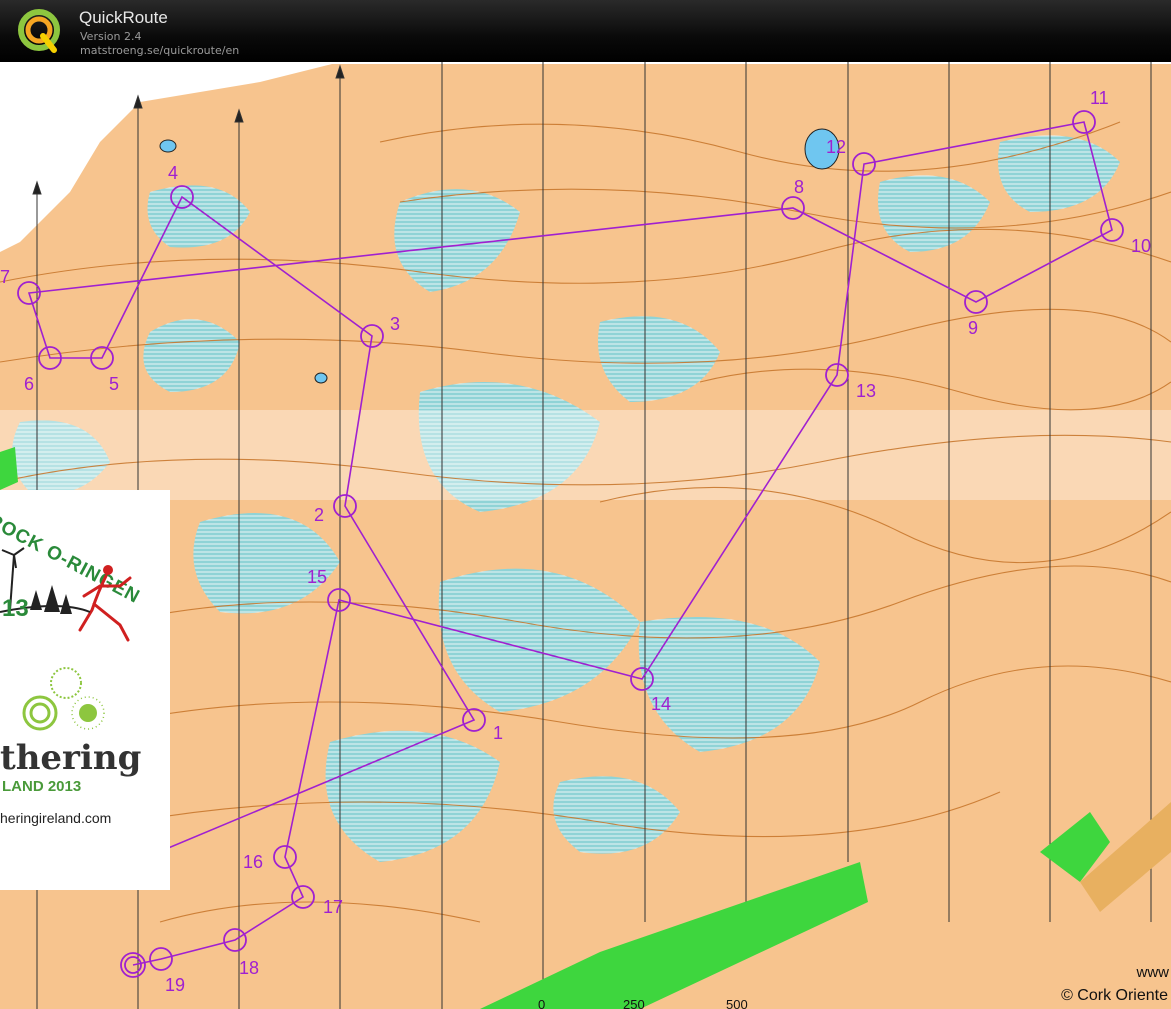 The image size is (1171, 1009). What do you see at coordinates (1141, 246) in the screenshot?
I see `control-label: 10` at bounding box center [1141, 246].